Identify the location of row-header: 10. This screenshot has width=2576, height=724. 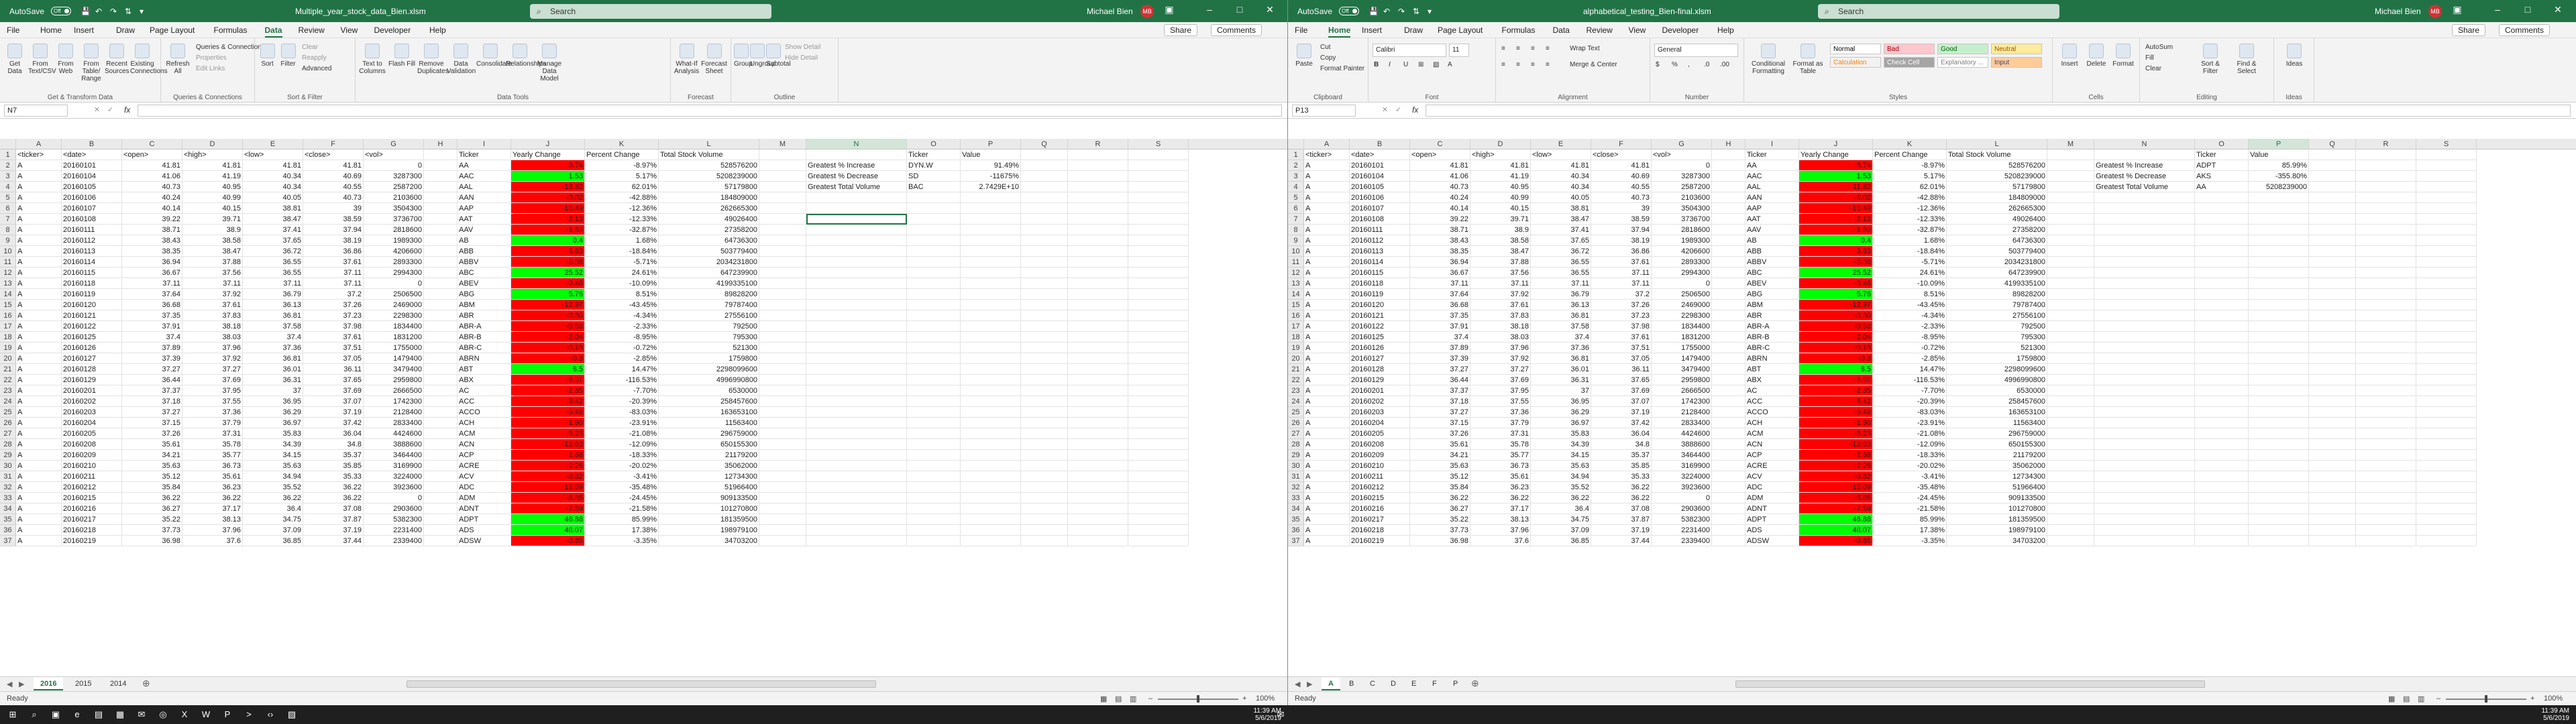
(1296, 251).